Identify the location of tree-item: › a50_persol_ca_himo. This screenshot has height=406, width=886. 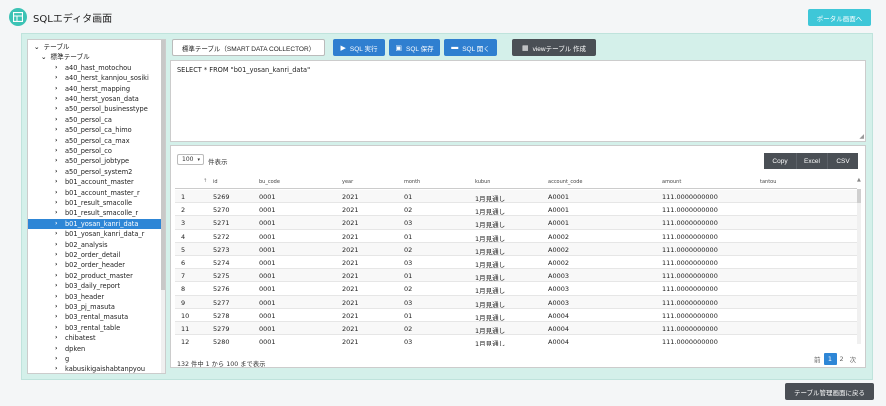
(95, 130).